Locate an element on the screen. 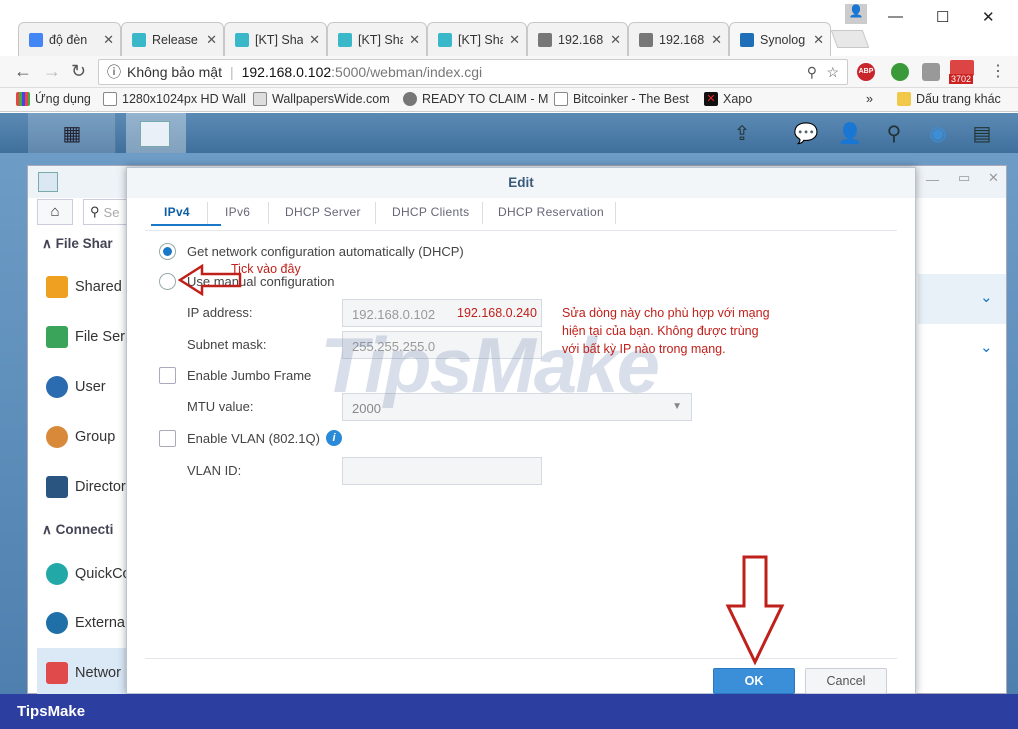 This screenshot has width=1018, height=729. info-icon: ⓘ is located at coordinates (114, 72).